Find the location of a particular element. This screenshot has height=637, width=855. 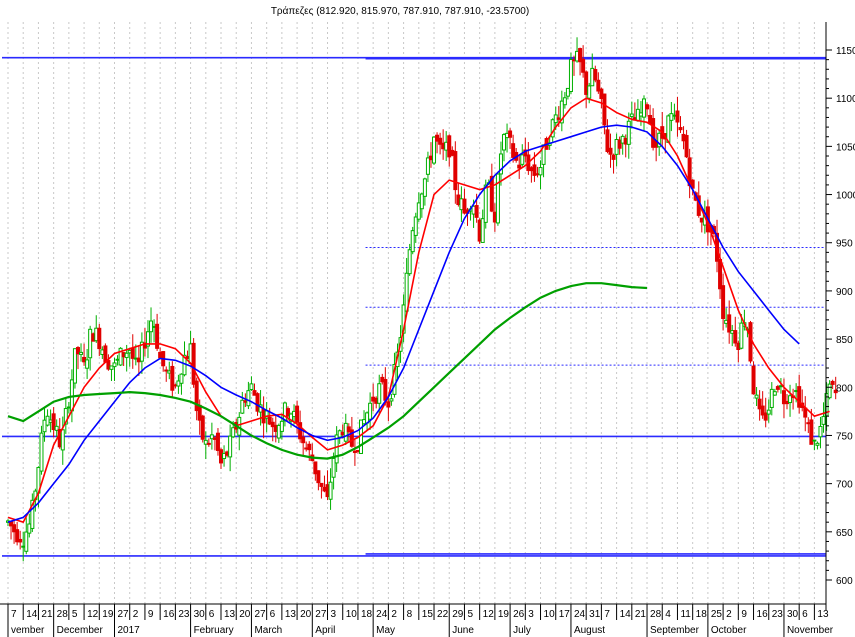

y-tick-label: 650 is located at coordinates (844, 533).